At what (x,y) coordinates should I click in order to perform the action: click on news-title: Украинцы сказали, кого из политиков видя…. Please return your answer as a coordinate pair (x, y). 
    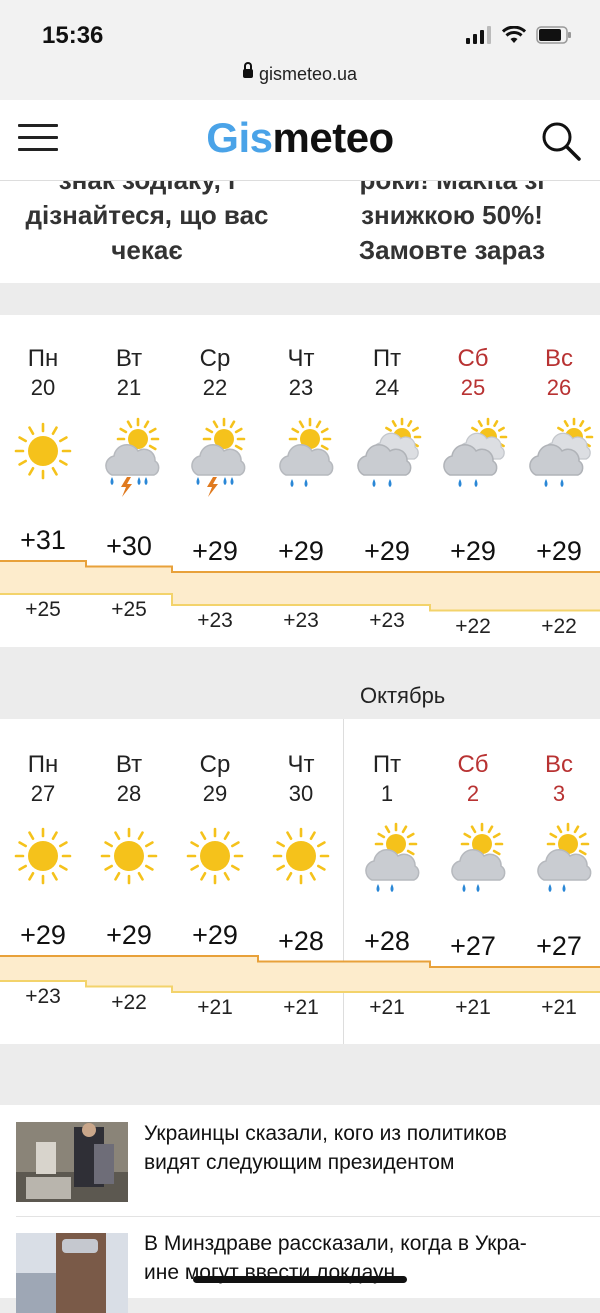
    Looking at the image, I should click on (325, 1148).